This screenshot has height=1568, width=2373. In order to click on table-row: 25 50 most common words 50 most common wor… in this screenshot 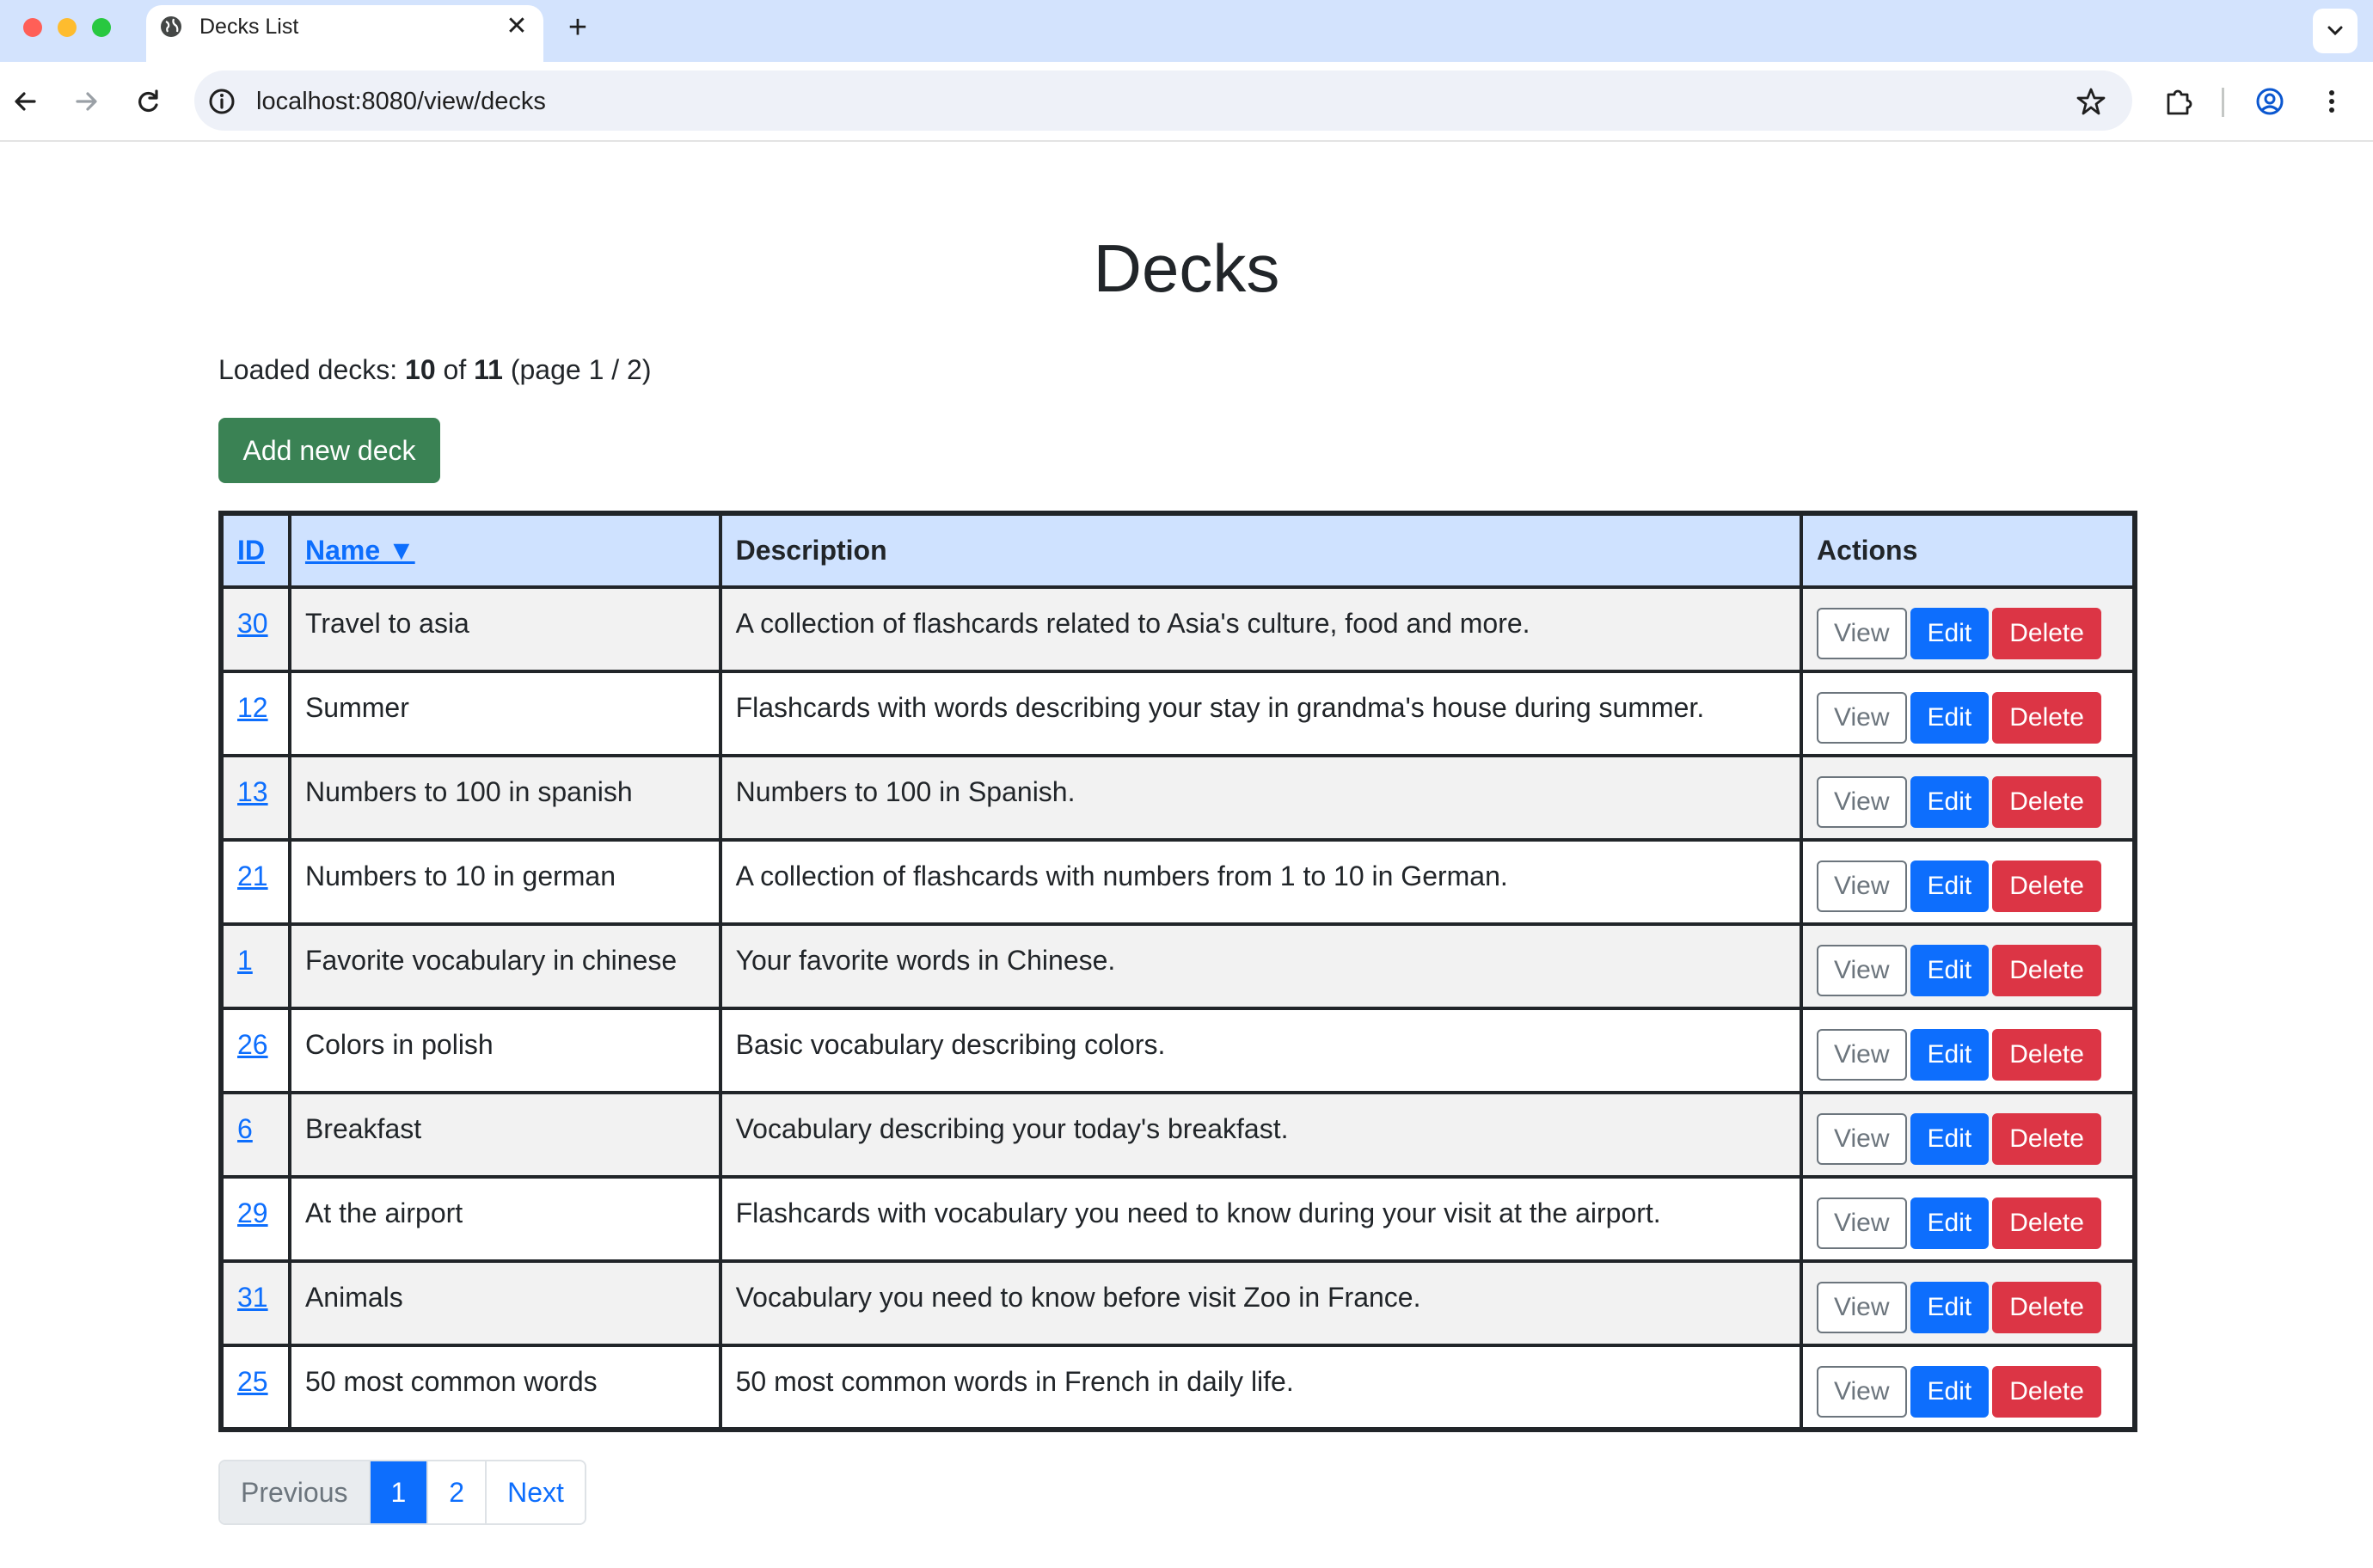, I will do `click(1178, 1387)`.